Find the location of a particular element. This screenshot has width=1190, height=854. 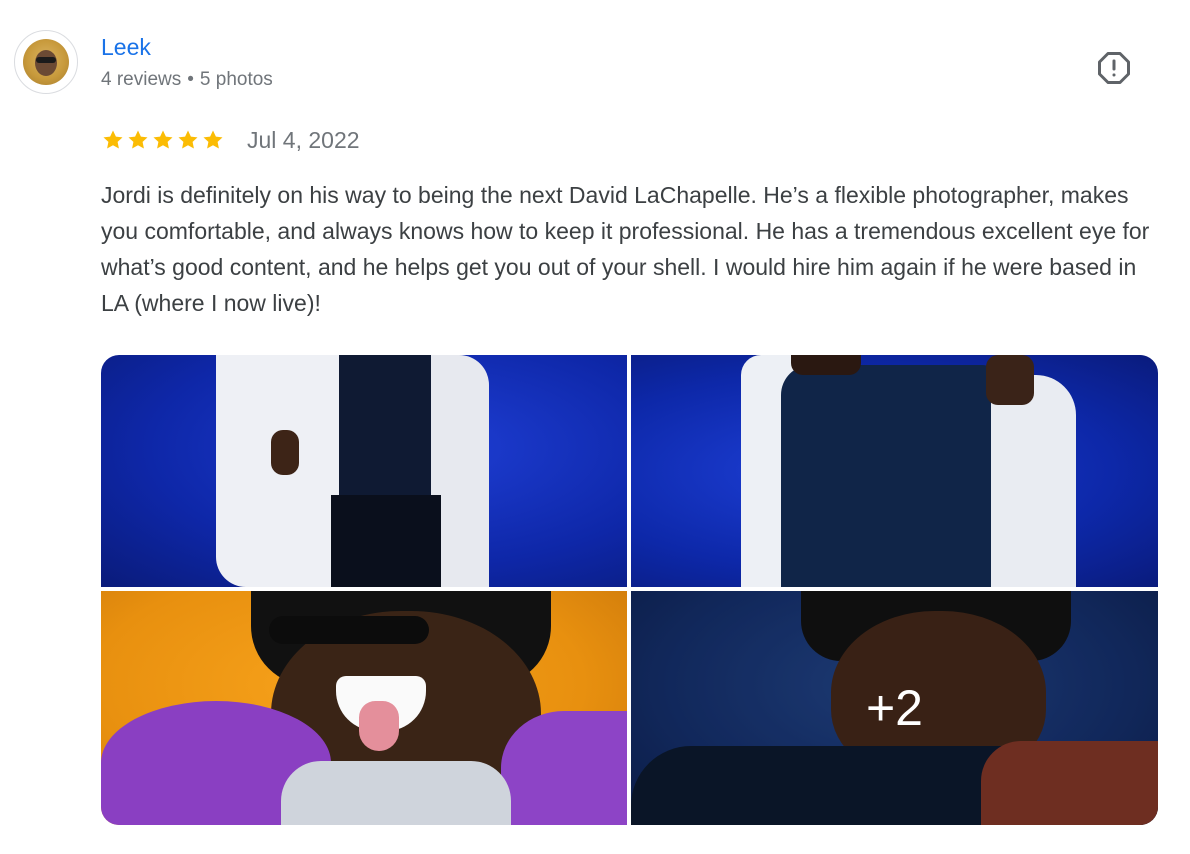

more-photos-overlay: +2 is located at coordinates (894, 708).